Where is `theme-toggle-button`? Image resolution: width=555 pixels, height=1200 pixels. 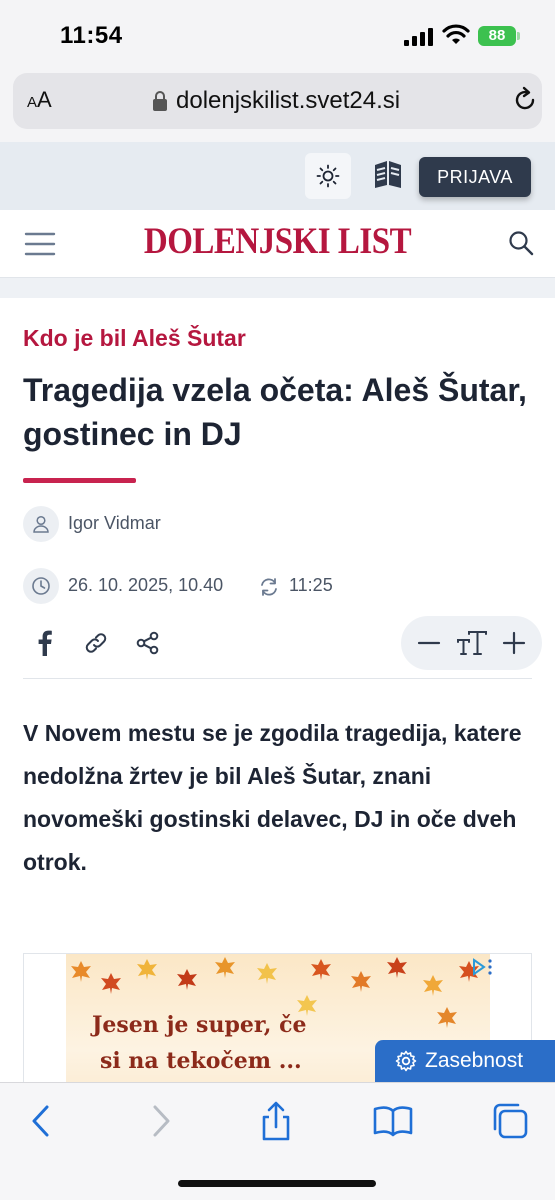 theme-toggle-button is located at coordinates (328, 176).